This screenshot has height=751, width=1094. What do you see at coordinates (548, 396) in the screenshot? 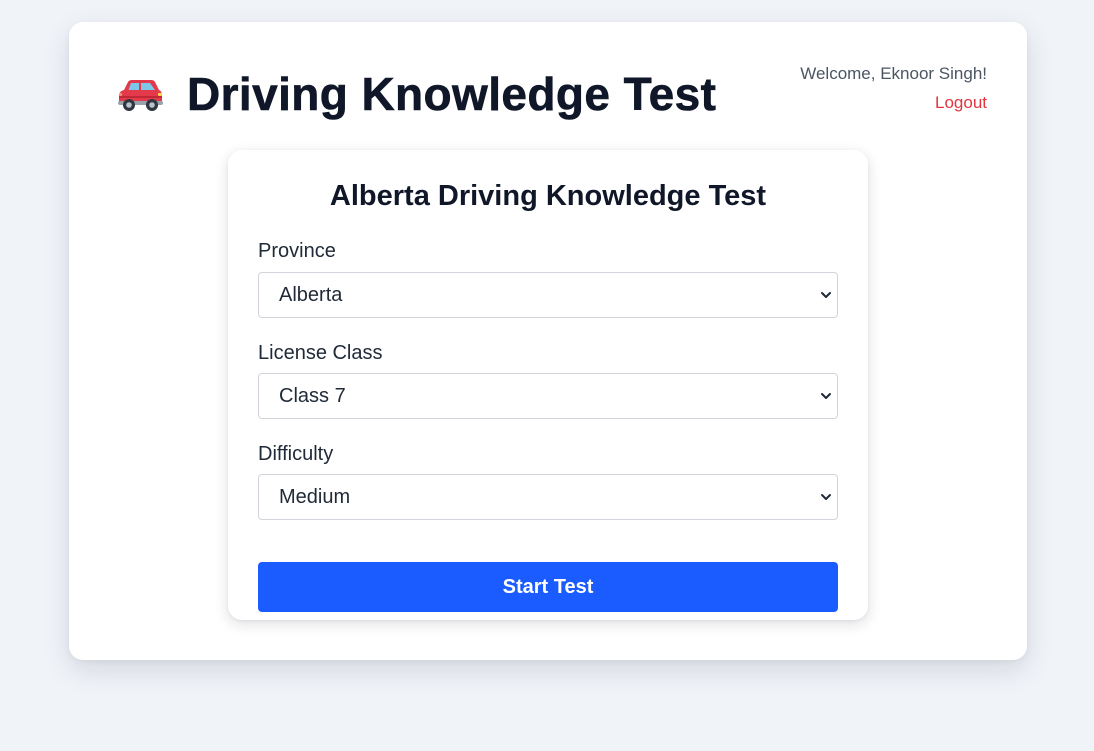
I see `license-class-select: Class 7` at bounding box center [548, 396].